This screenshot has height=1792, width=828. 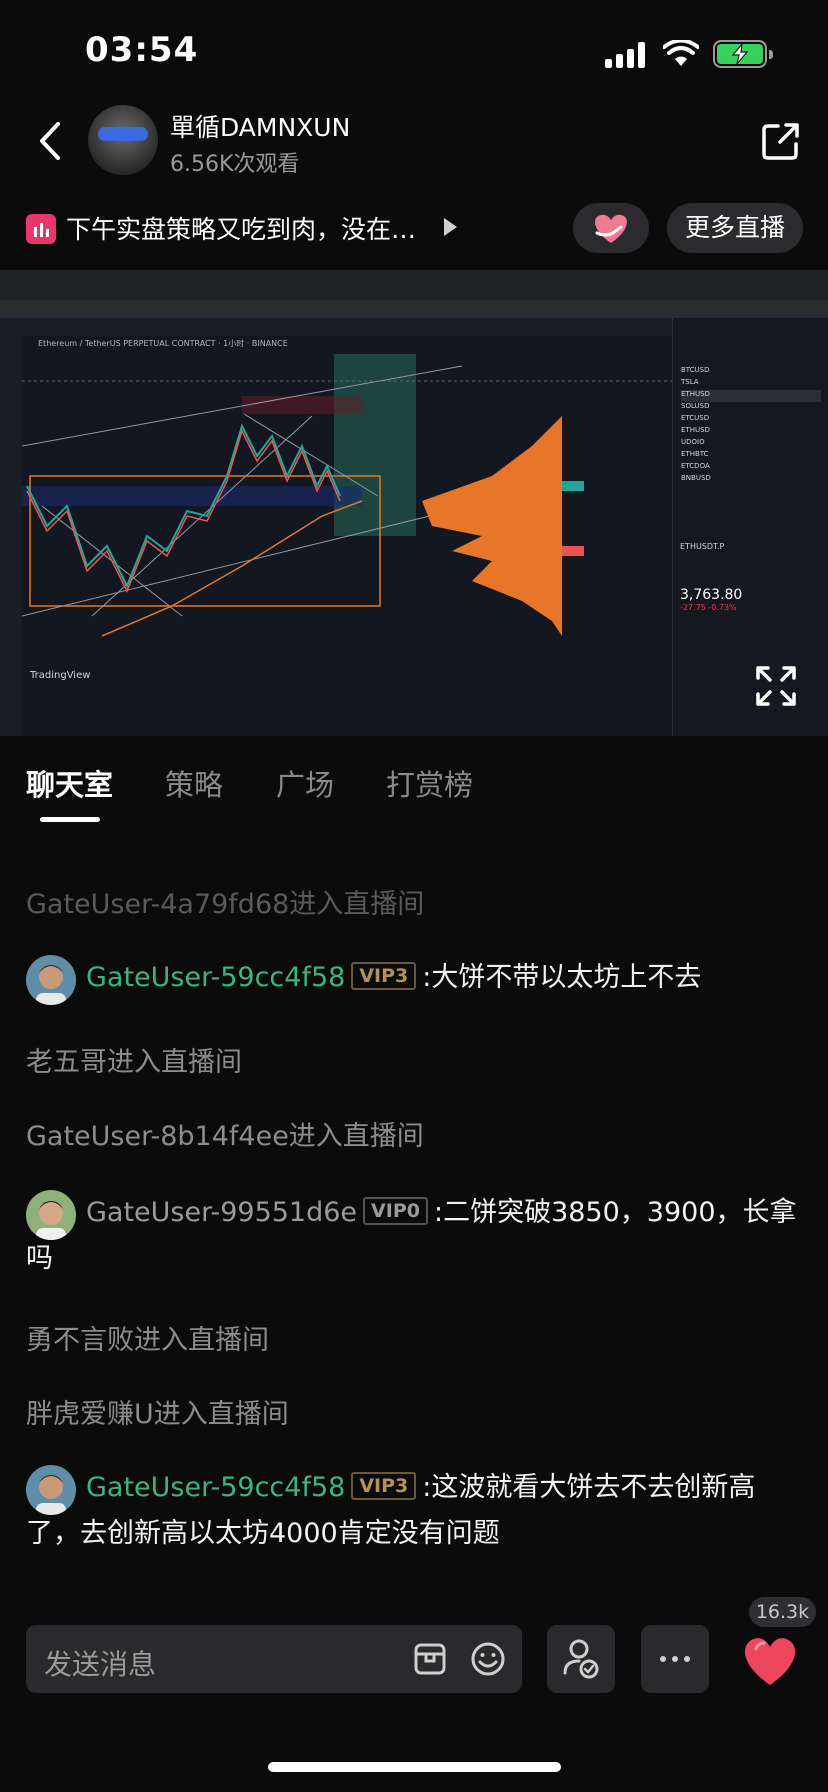 I want to click on status-bar: 03:54, so click(x=414, y=50).